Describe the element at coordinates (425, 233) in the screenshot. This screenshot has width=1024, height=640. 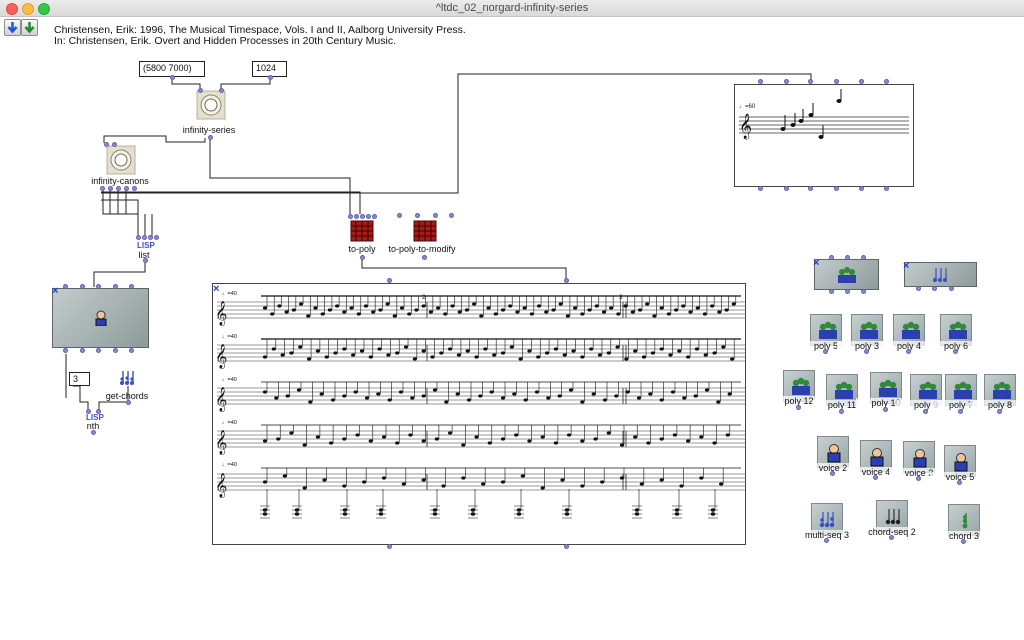
I see `to-poly-to-modify-box` at that location.